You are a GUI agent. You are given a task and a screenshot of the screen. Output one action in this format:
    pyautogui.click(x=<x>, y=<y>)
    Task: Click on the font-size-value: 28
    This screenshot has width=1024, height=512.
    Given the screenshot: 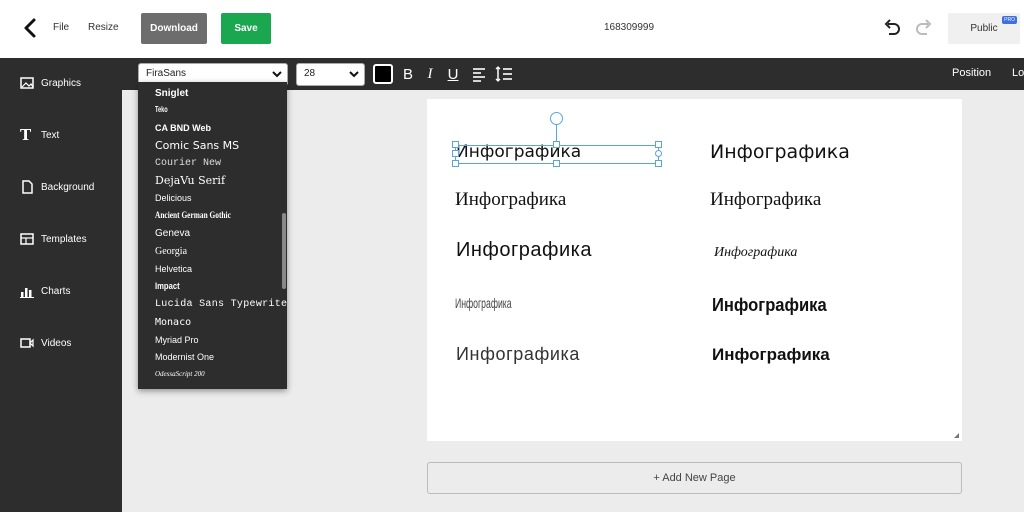 What is the action you would take?
    pyautogui.click(x=310, y=73)
    